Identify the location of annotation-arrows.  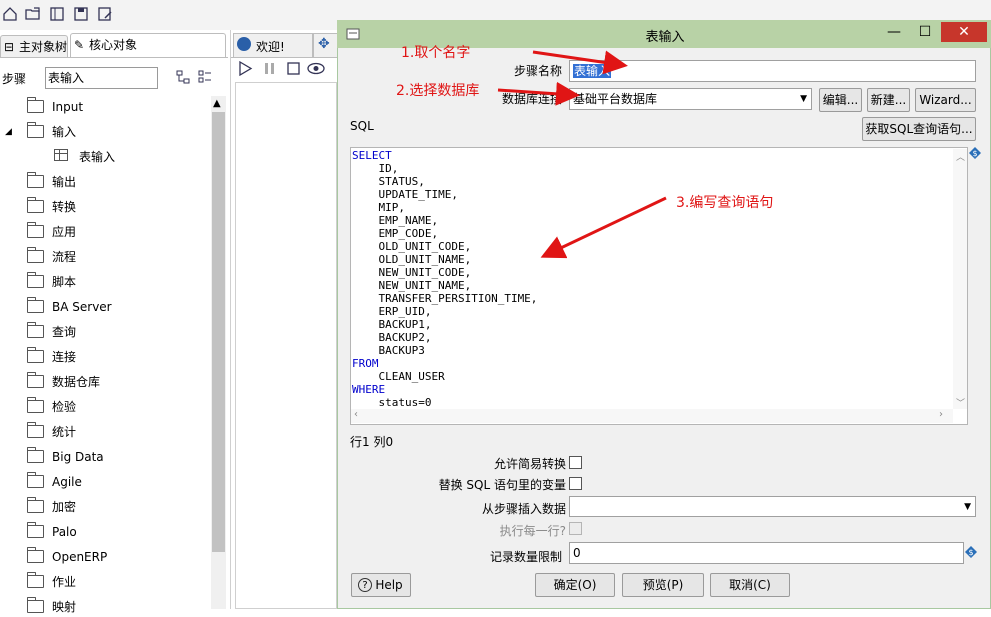
(582, 154).